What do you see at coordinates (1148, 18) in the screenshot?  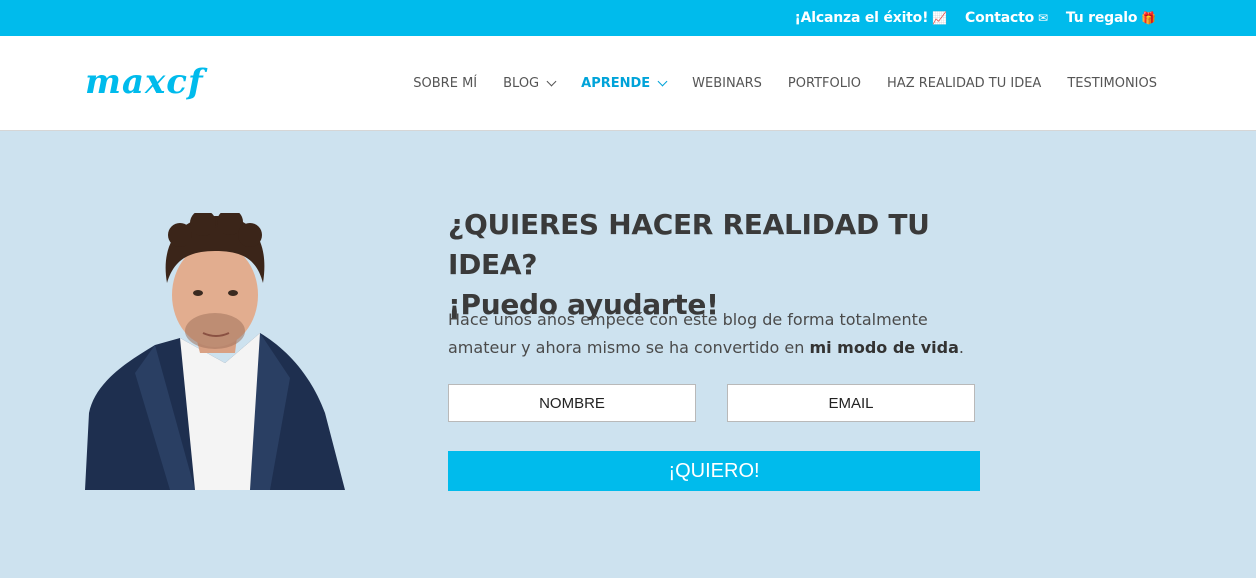 I see `gift-icon: 🎁` at bounding box center [1148, 18].